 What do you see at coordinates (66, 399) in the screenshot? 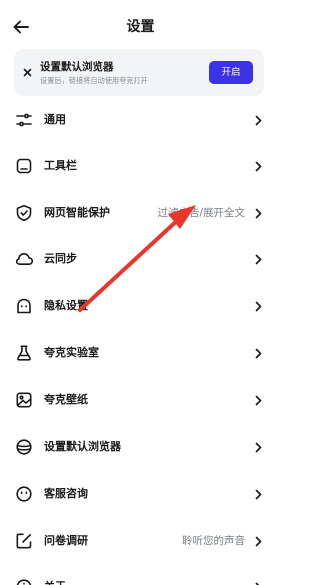
I see `row-label: 夸克壁纸` at bounding box center [66, 399].